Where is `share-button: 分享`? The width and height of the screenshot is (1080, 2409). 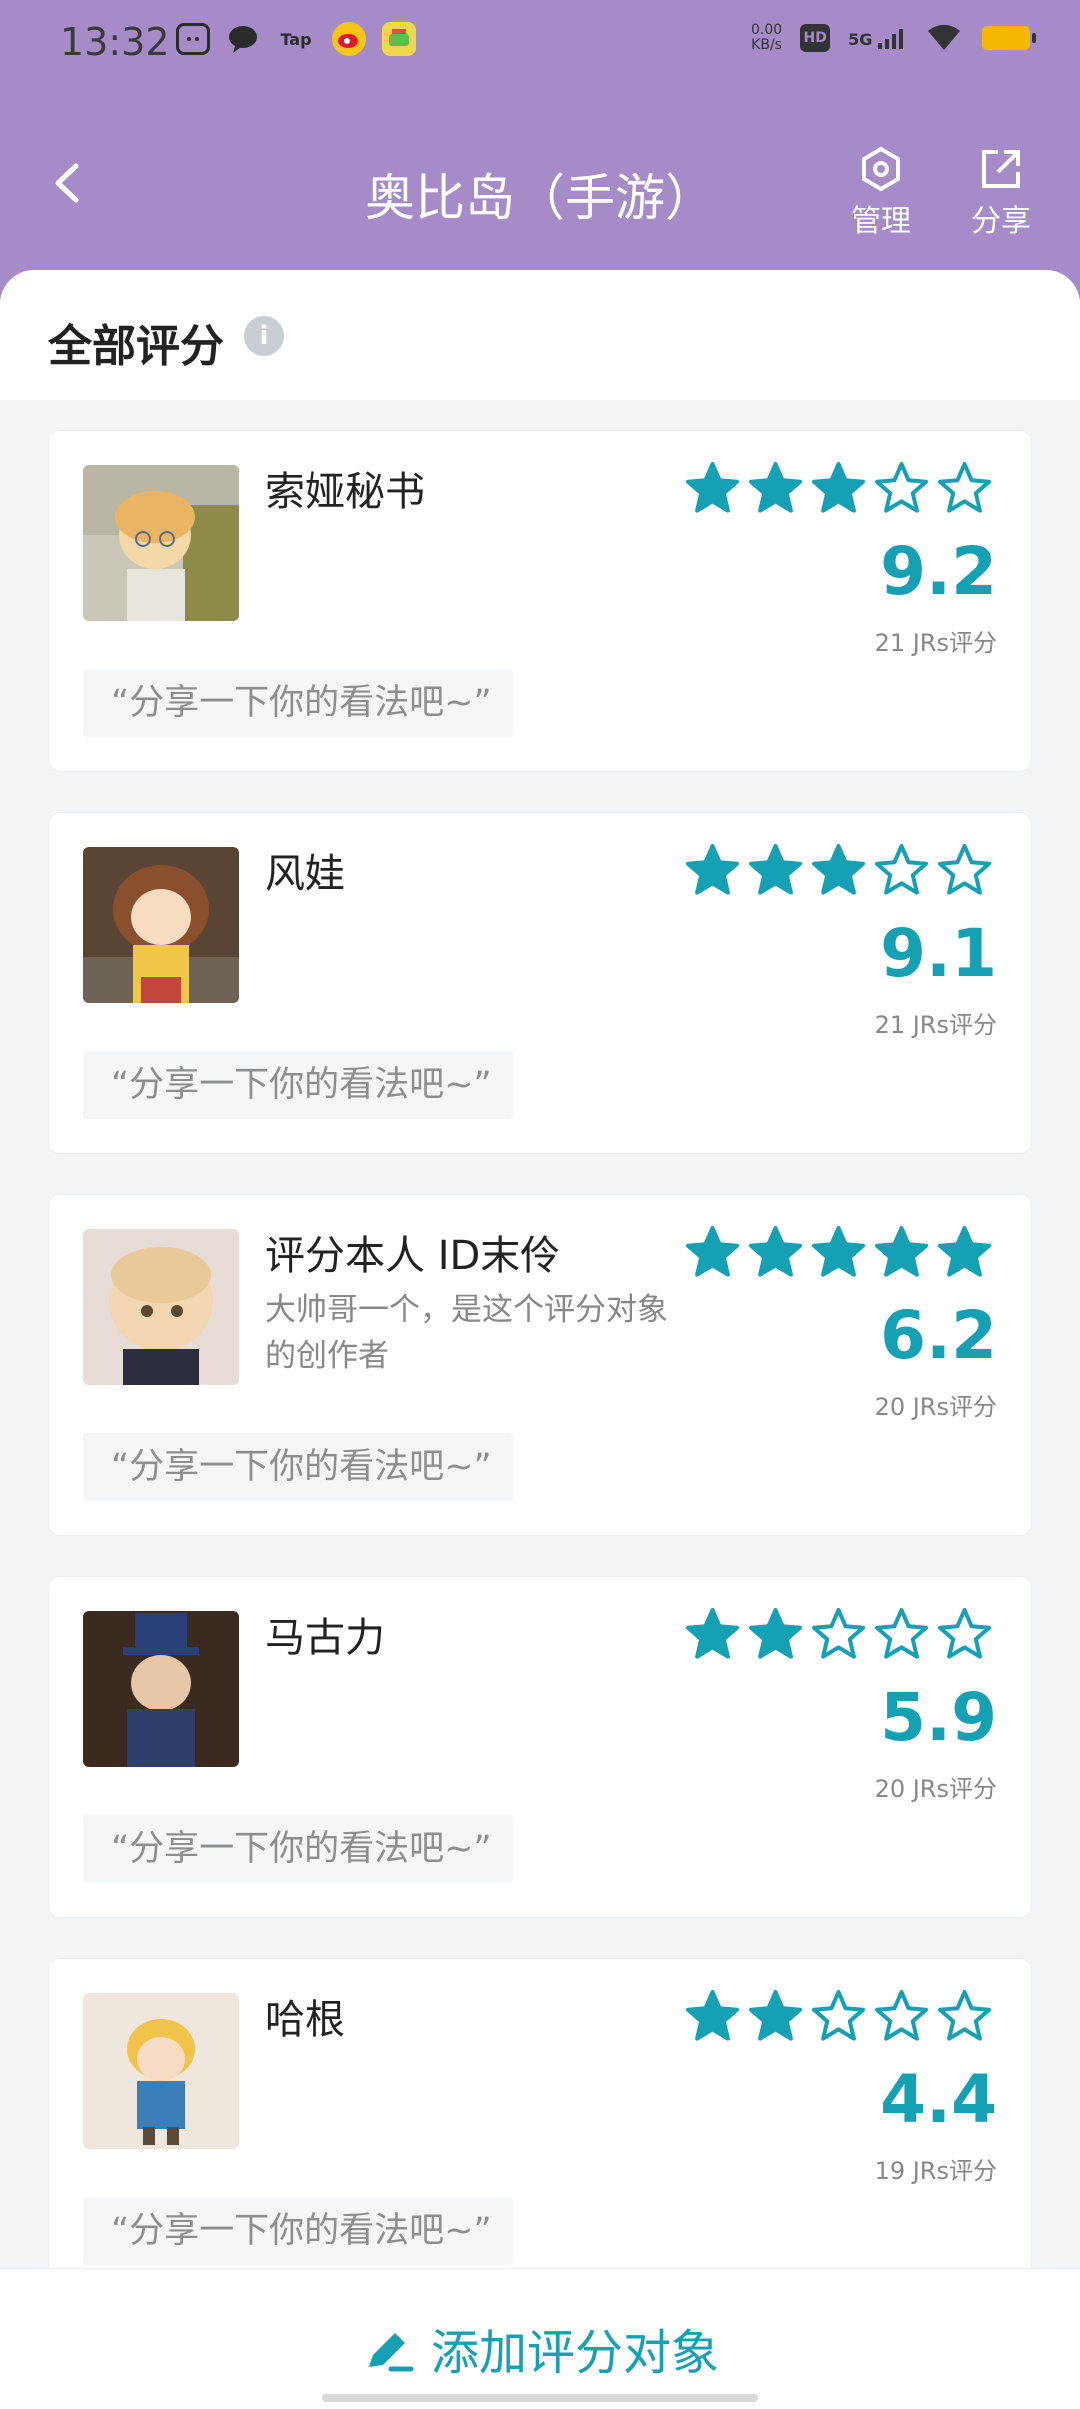
share-button: 分享 is located at coordinates (1001, 193).